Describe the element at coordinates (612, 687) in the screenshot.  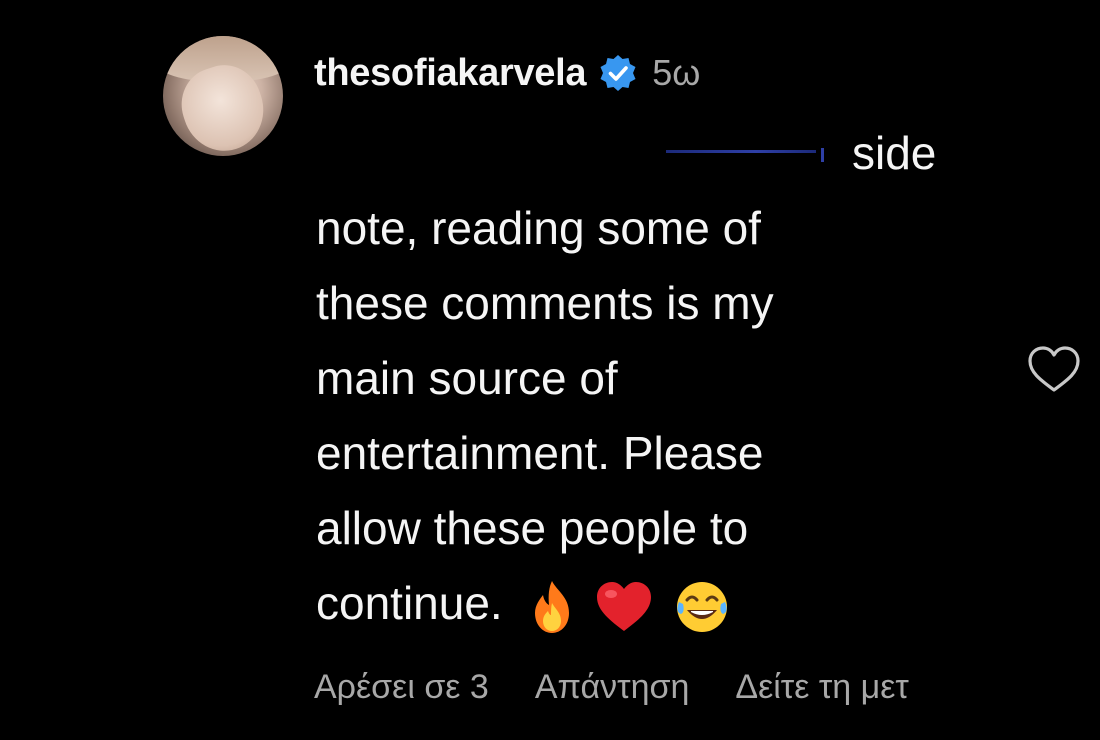
I see `reply-button: Απάντηση` at that location.